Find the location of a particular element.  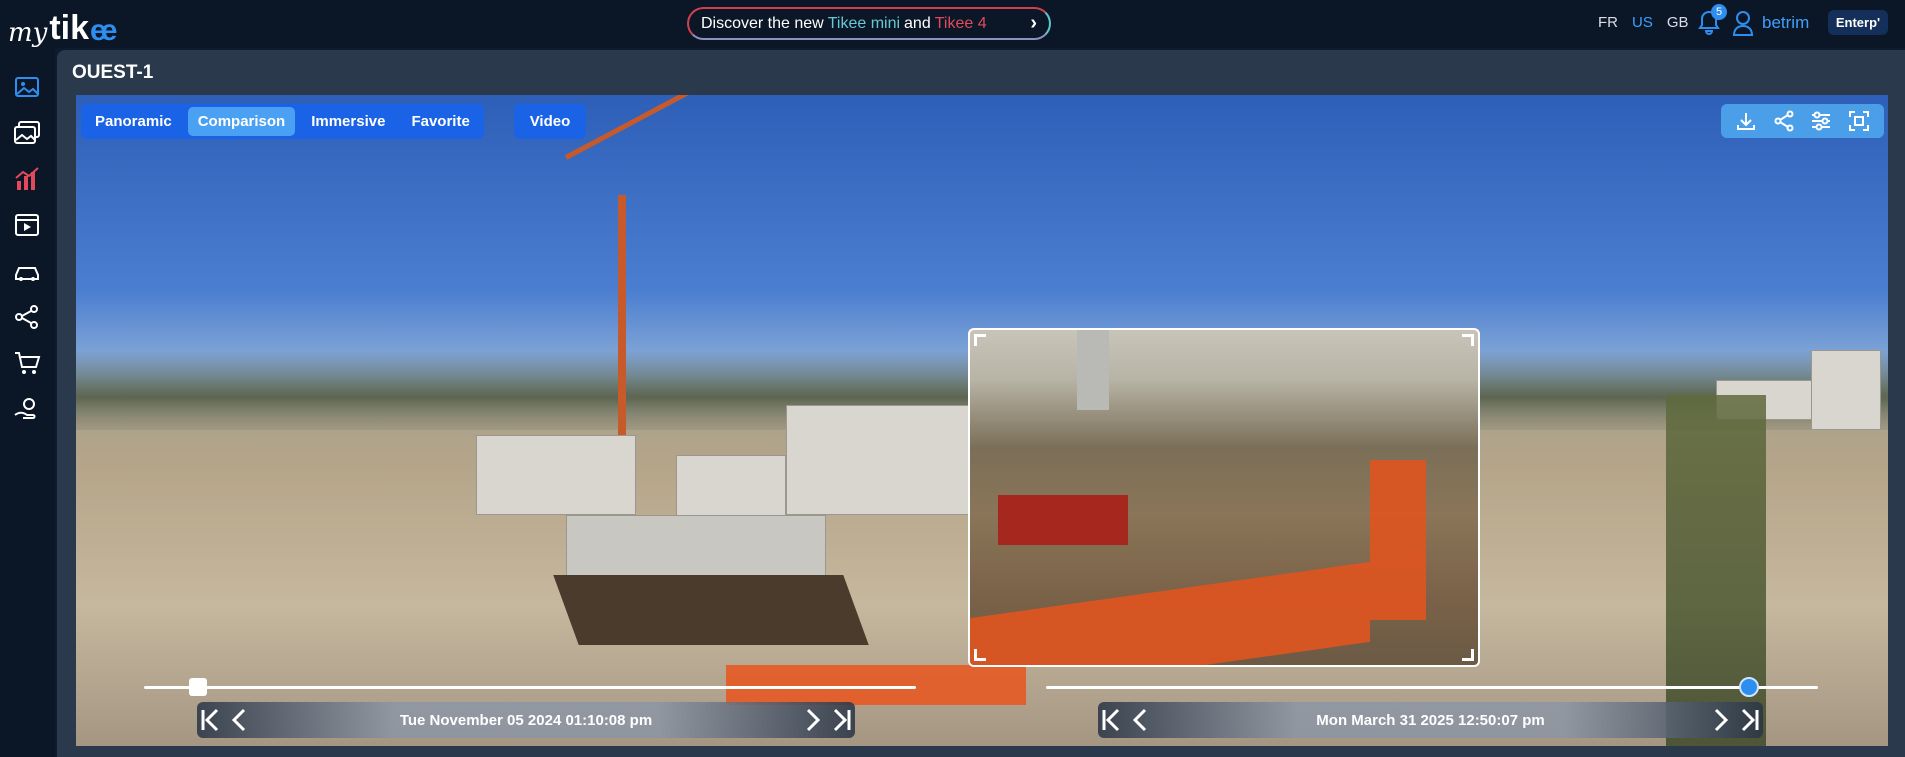

red-formwork is located at coordinates (1063, 520).